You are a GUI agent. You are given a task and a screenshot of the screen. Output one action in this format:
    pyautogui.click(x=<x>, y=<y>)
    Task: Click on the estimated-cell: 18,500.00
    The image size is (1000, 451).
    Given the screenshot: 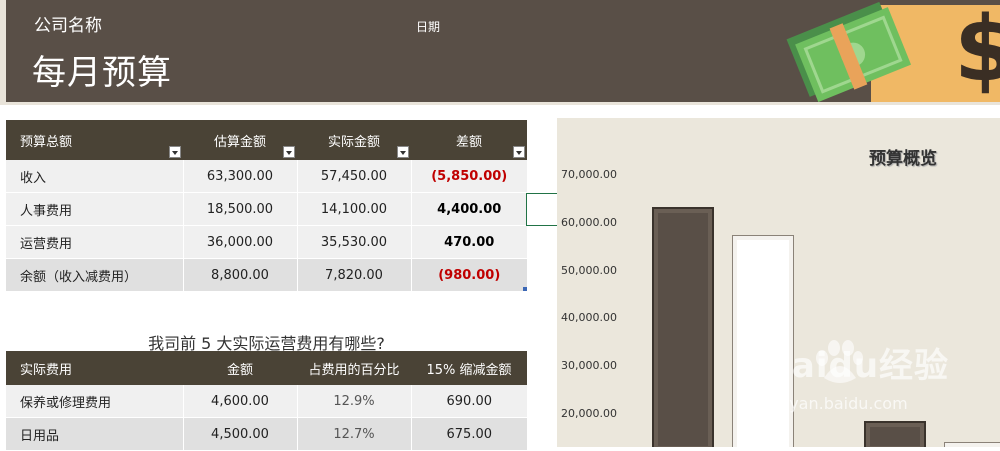 What is the action you would take?
    pyautogui.click(x=239, y=209)
    